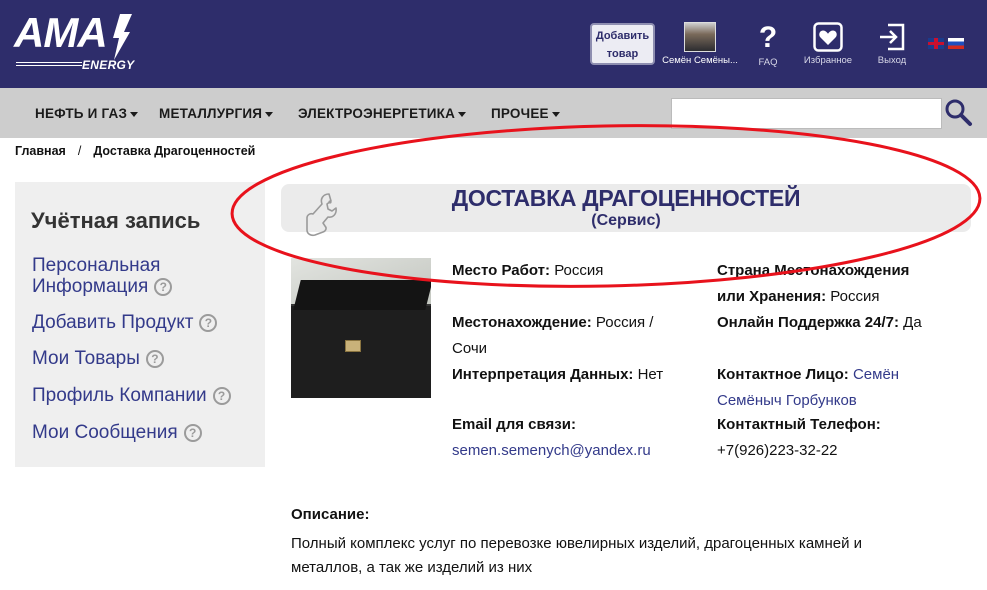 Image resolution: width=987 pixels, height=590 pixels. What do you see at coordinates (700, 37) in the screenshot?
I see `avatar` at bounding box center [700, 37].